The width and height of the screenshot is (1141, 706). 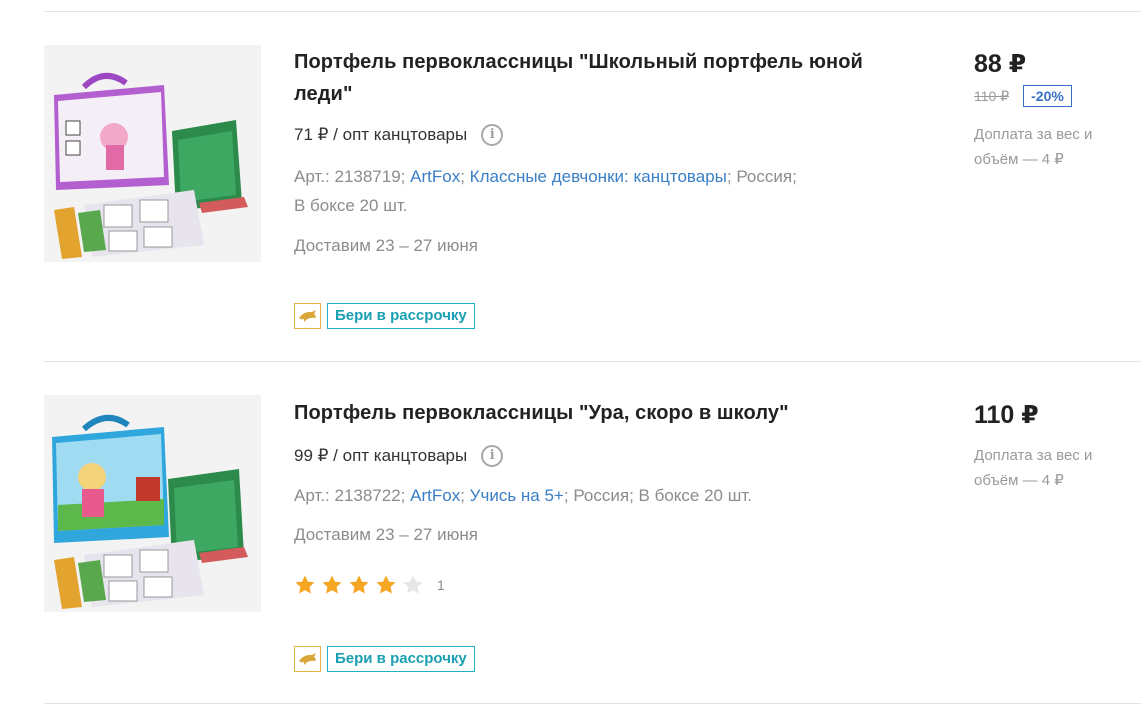 I want to click on article-number: Арт.: 2138722;, so click(x=350, y=495).